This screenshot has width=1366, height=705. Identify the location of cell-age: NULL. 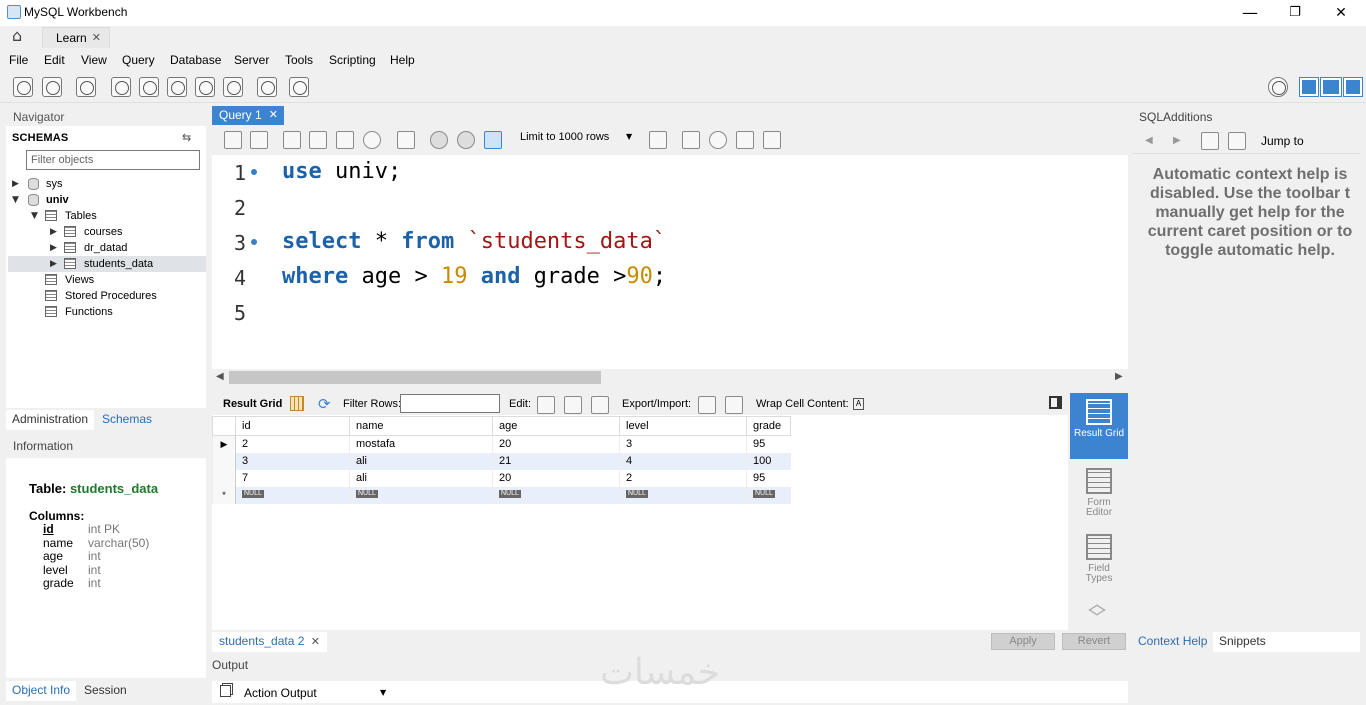
(556, 495).